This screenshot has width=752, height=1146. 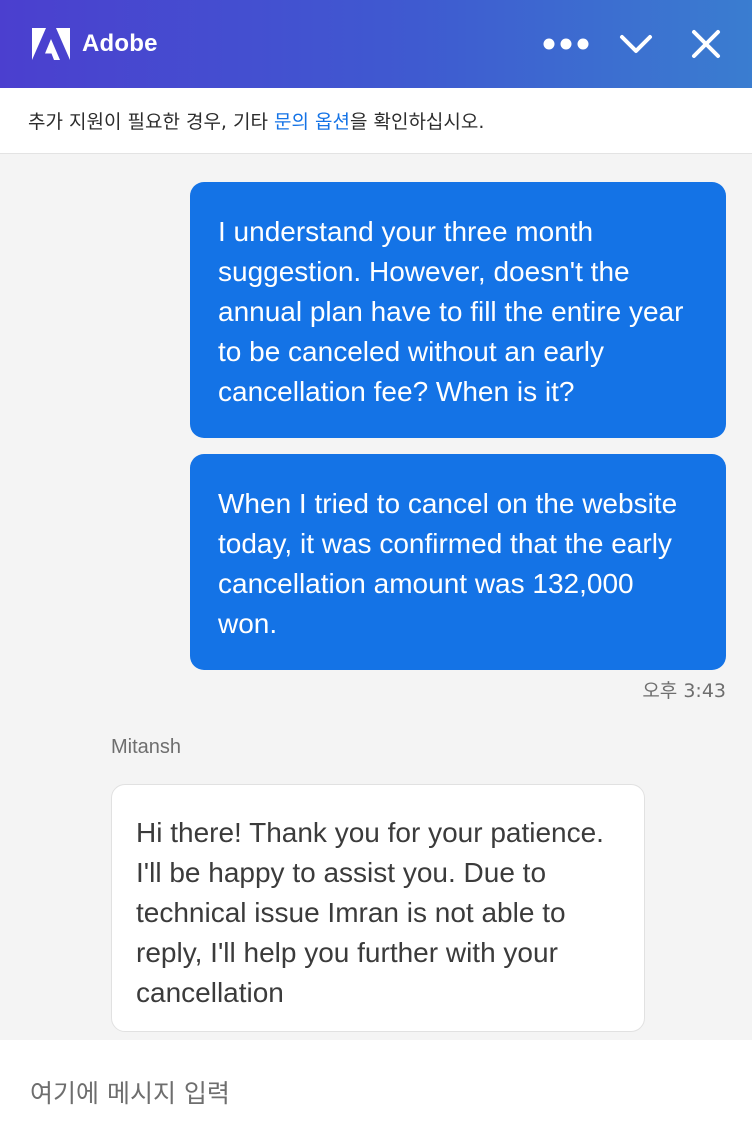 I want to click on notice-text-after: 을 확인하십시오., so click(x=417, y=122).